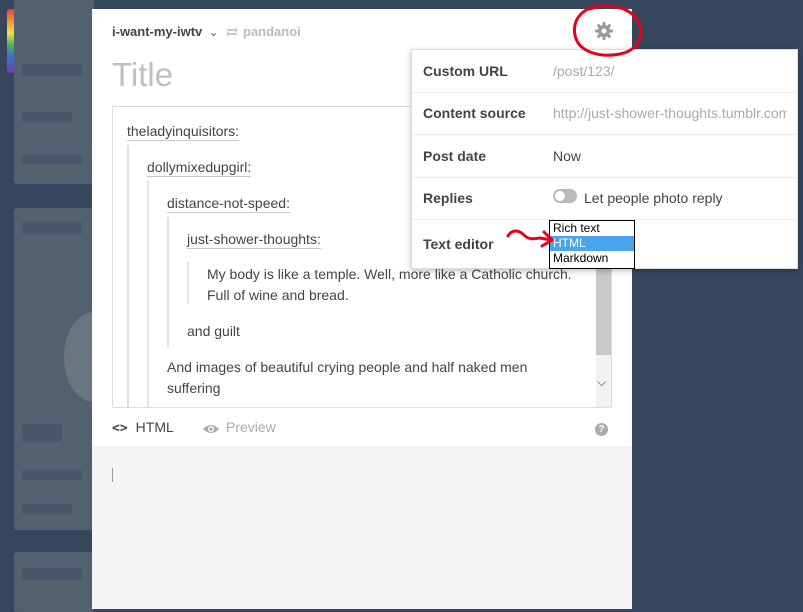 This screenshot has width=803, height=612. What do you see at coordinates (157, 31) in the screenshot?
I see `blog-name: i-want-my-iwtv` at bounding box center [157, 31].